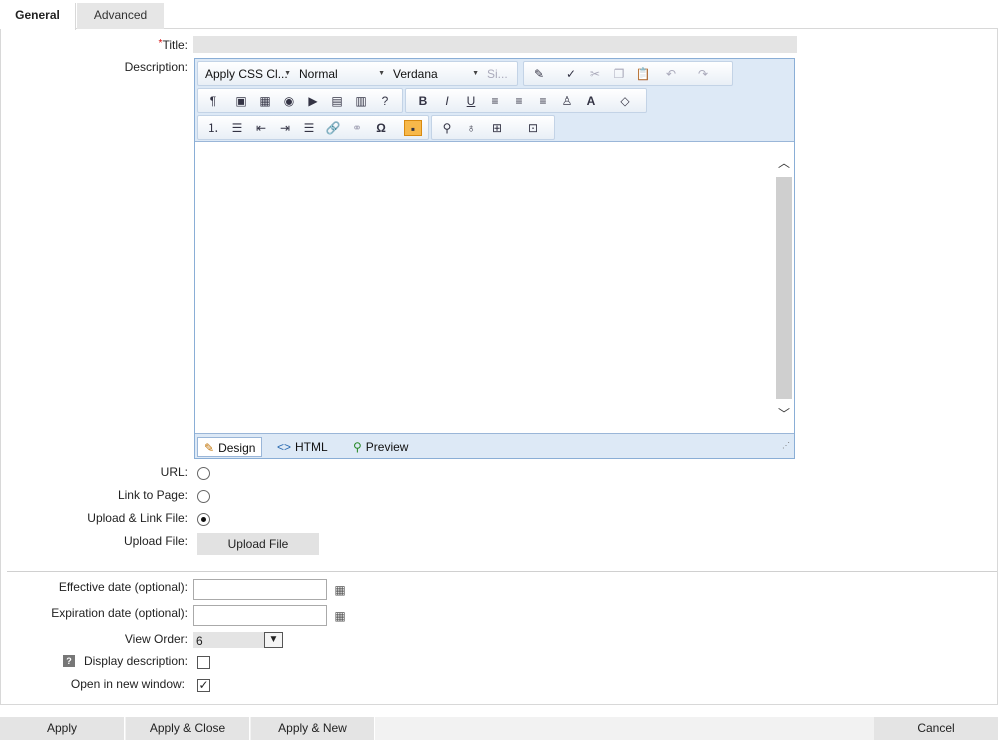 Image resolution: width=998 pixels, height=740 pixels. What do you see at coordinates (318, 74) in the screenshot?
I see `paragraph-dropdown-label: Normal` at bounding box center [318, 74].